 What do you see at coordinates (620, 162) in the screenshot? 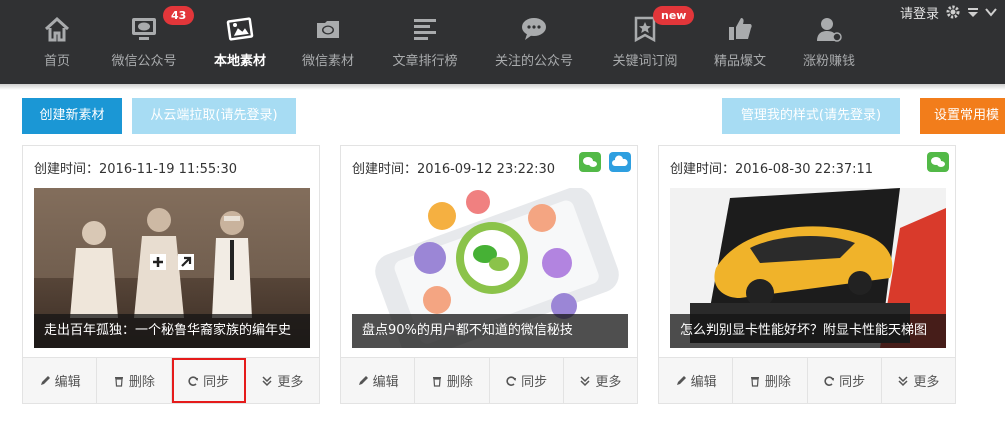
I see `cloud-icon` at bounding box center [620, 162].